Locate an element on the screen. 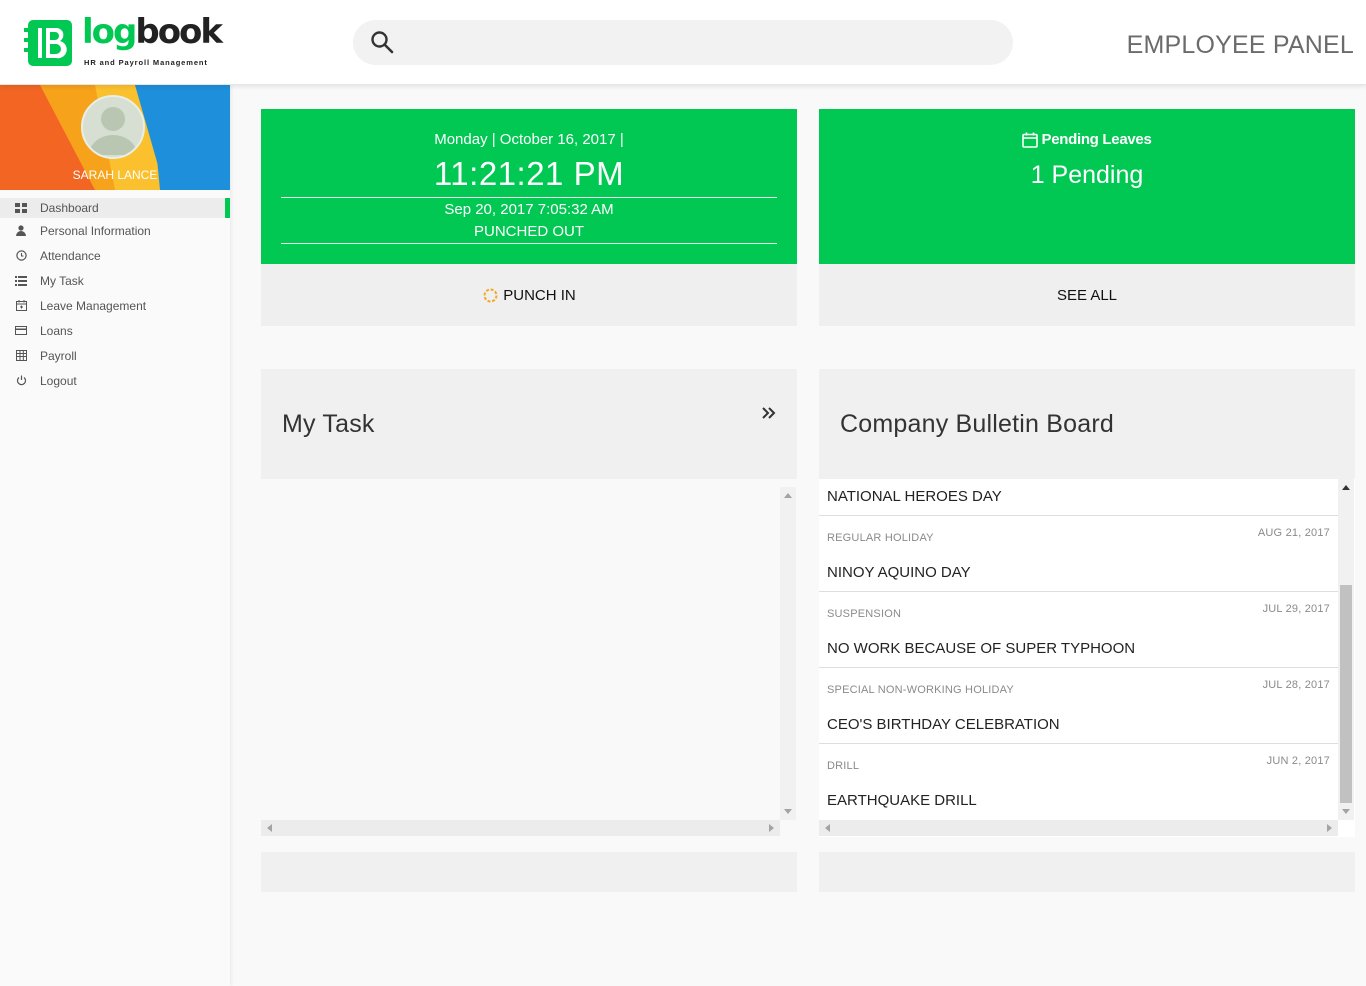 Image resolution: width=1366 pixels, height=986 pixels. sidebar-item-payroll: Payroll is located at coordinates (115, 355).